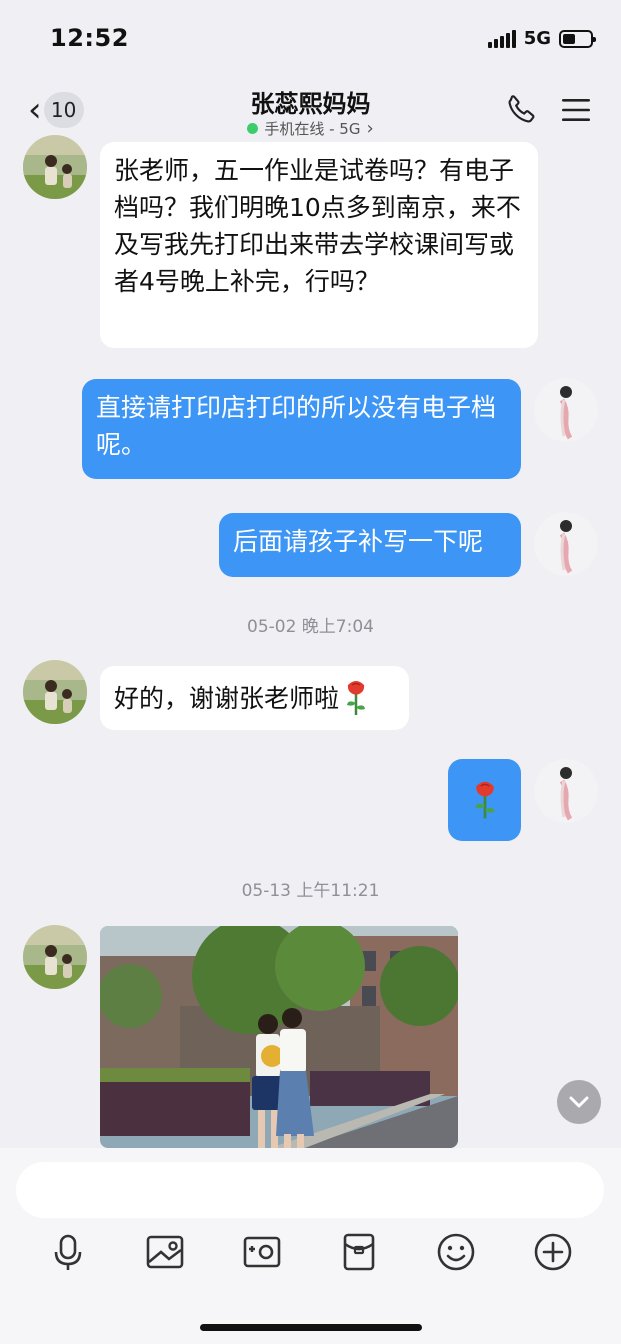  Describe the element at coordinates (310, 891) in the screenshot. I see `message-timestamp: 05-13 上午11:21` at that location.